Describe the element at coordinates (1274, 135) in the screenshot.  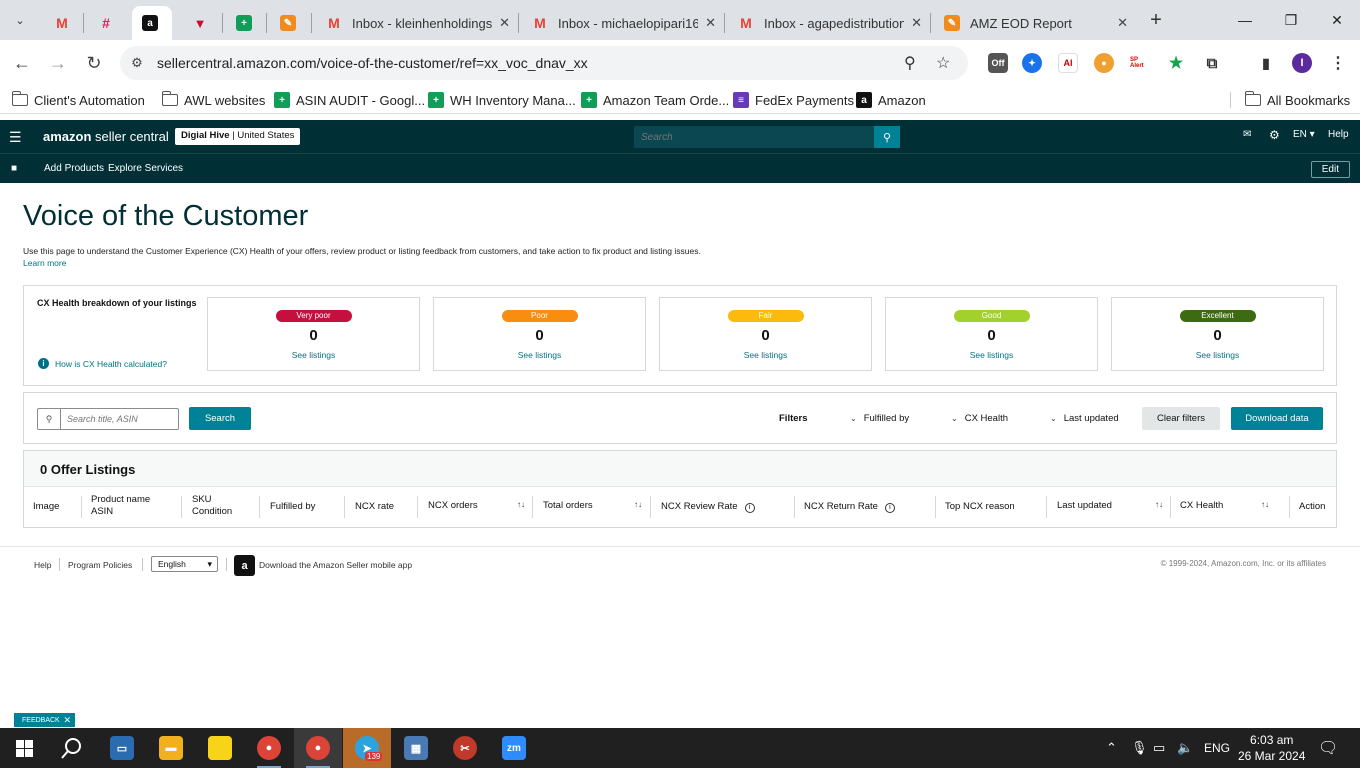
I see `gear-icon: ⚙` at that location.